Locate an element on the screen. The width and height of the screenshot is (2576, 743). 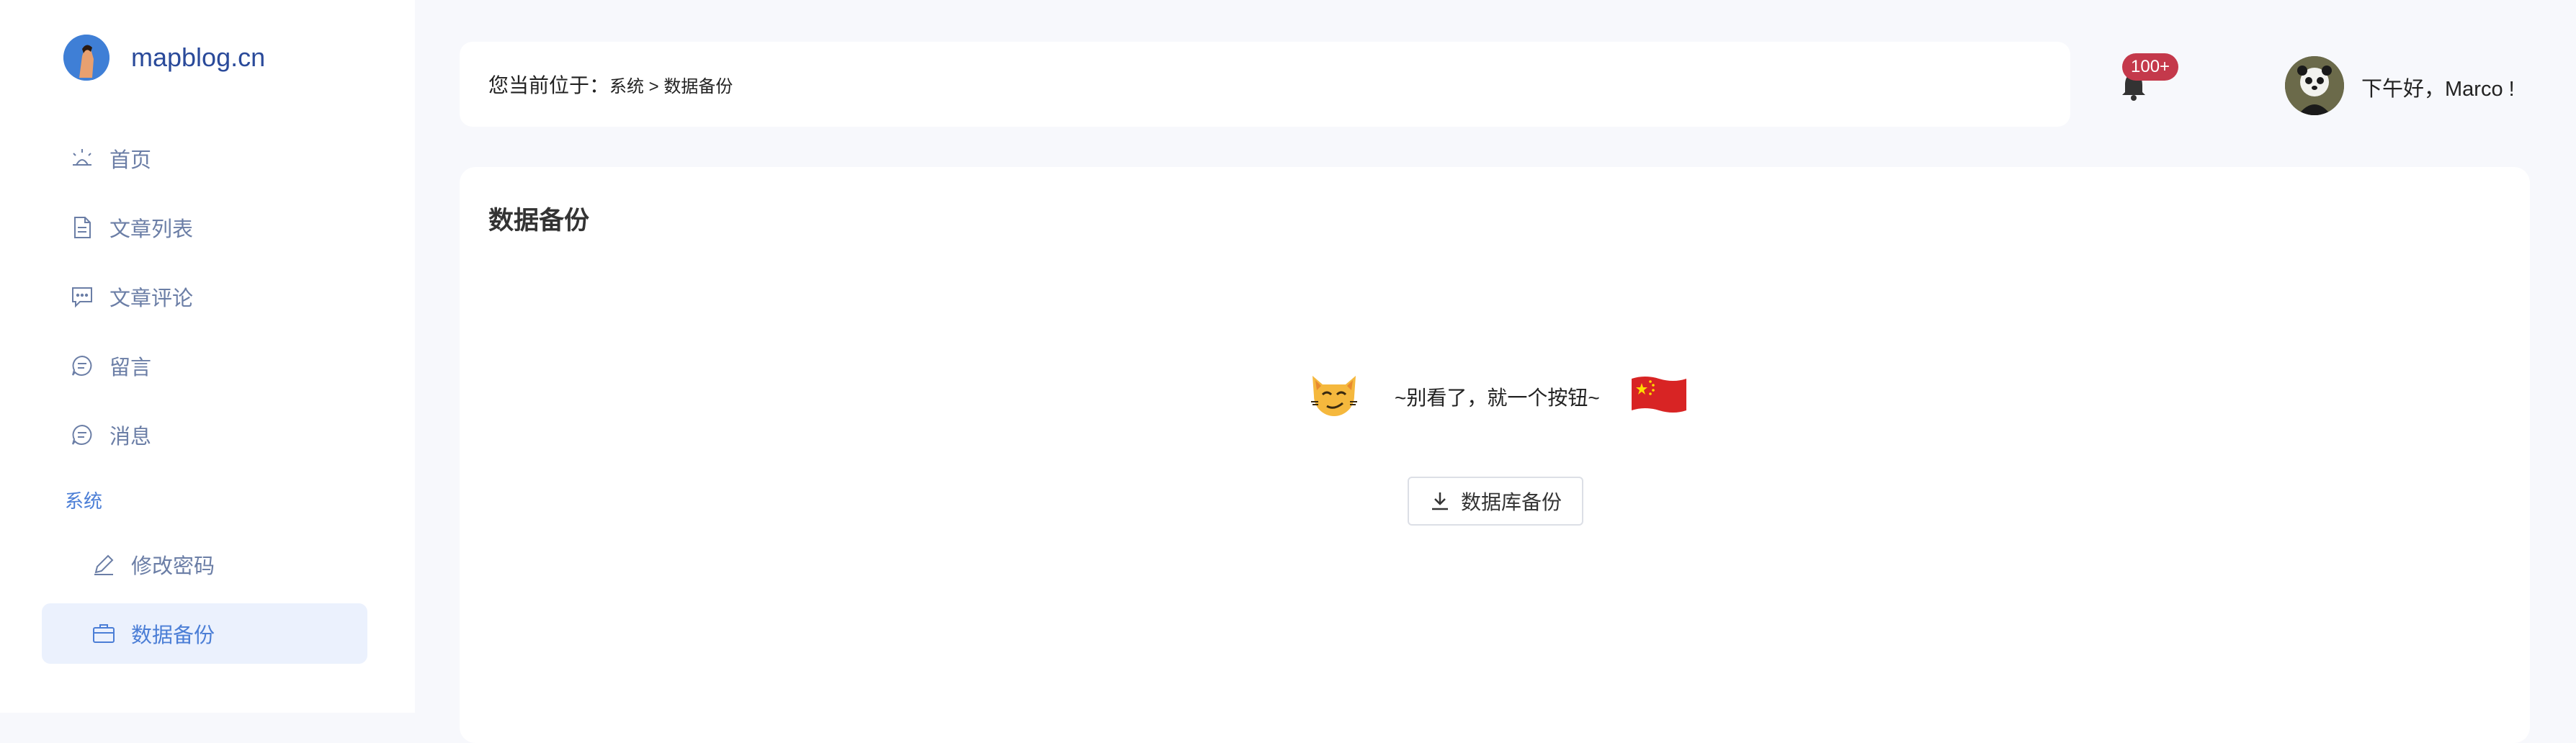
edit-pen-icon is located at coordinates (103, 564).